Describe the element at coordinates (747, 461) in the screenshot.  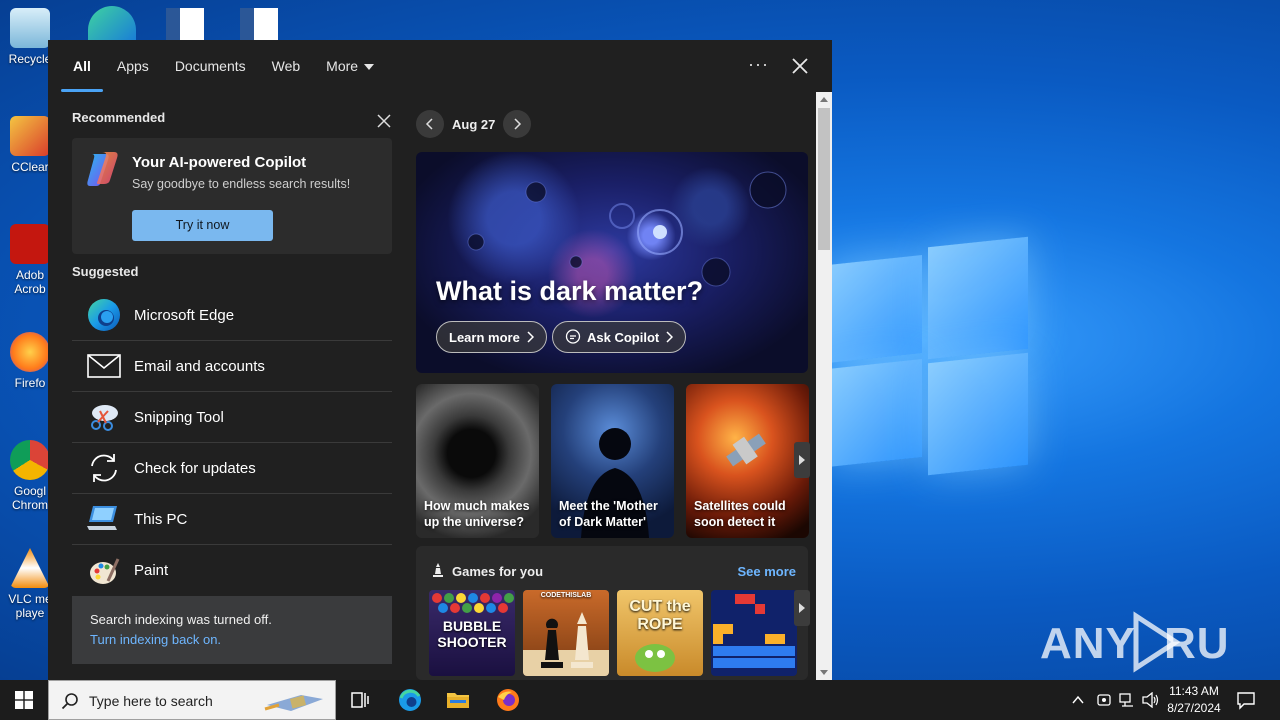
I see `highlight-card: Satellites could soon detect it` at that location.